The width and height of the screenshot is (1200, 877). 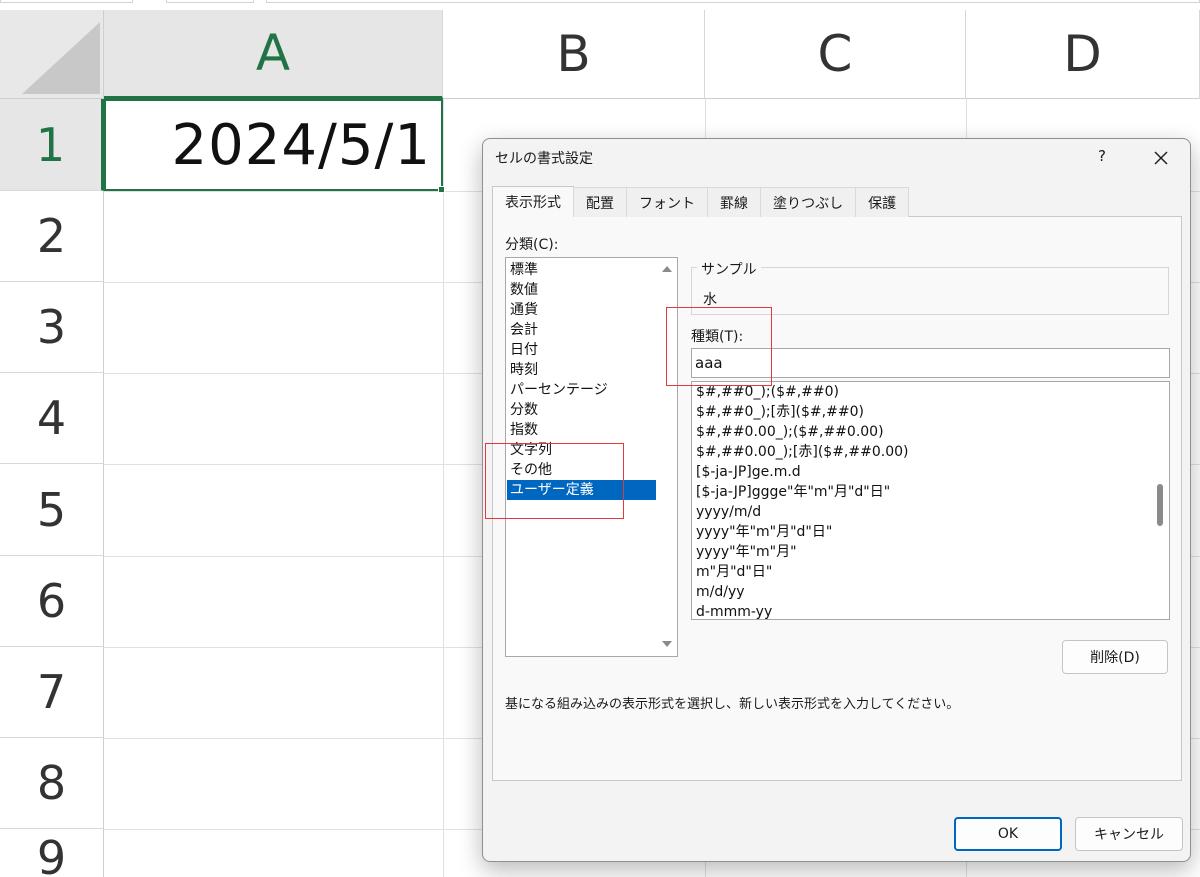 I want to click on scroll-up-icon, so click(x=667, y=269).